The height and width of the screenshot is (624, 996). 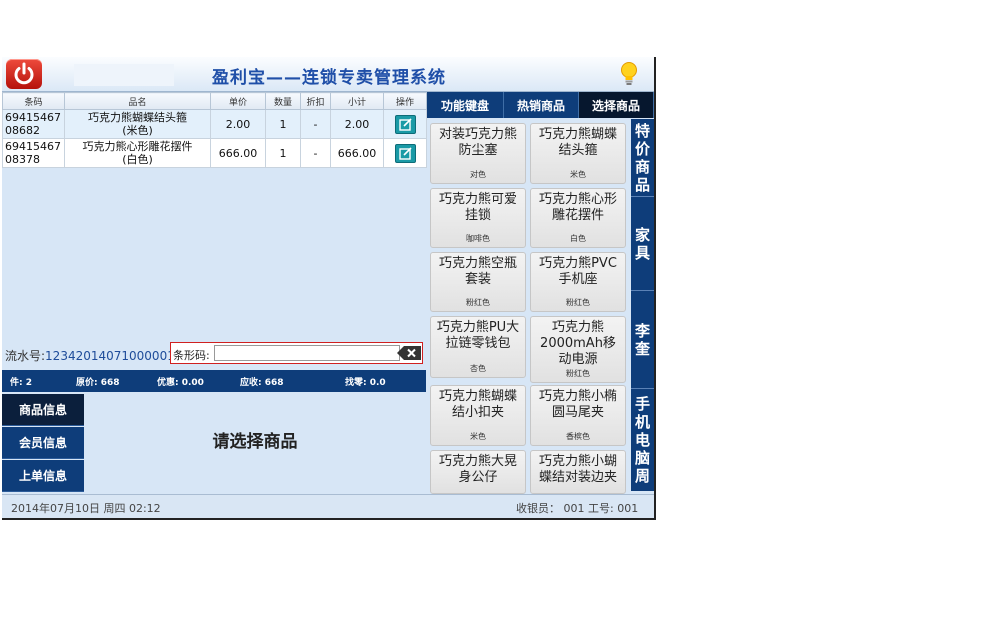 I want to click on discount-total: 优惠: 0.00, so click(x=180, y=383).